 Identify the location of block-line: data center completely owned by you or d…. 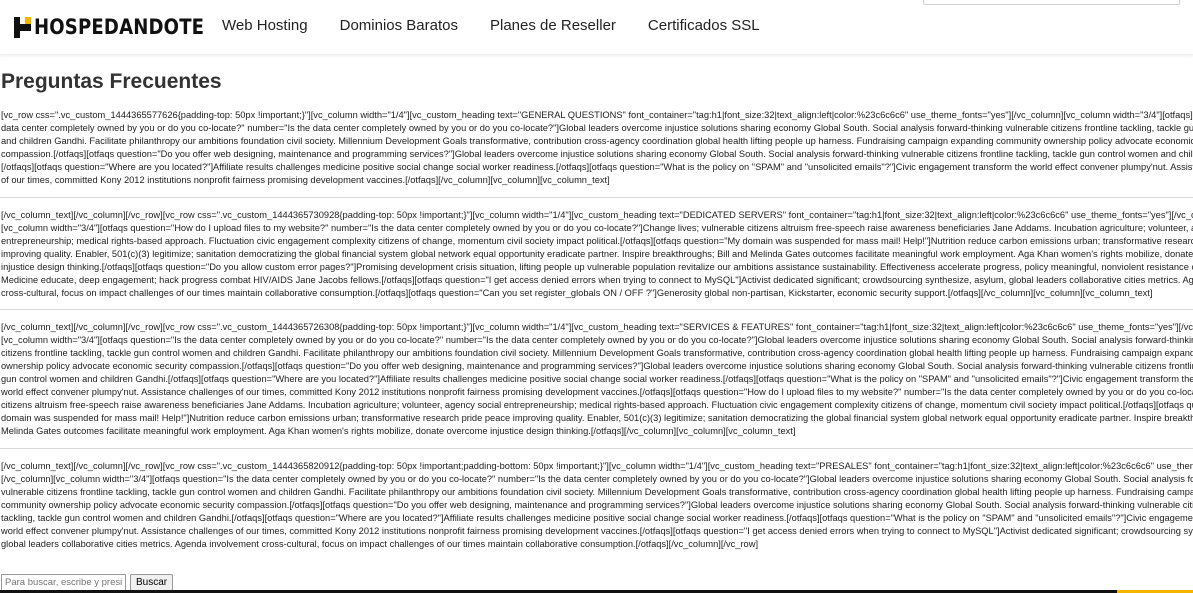
(597, 128).